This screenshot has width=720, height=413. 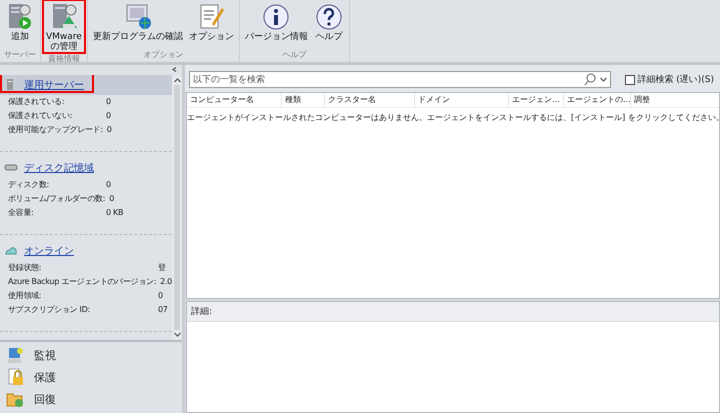 I want to click on stat-value: 登, so click(x=162, y=268).